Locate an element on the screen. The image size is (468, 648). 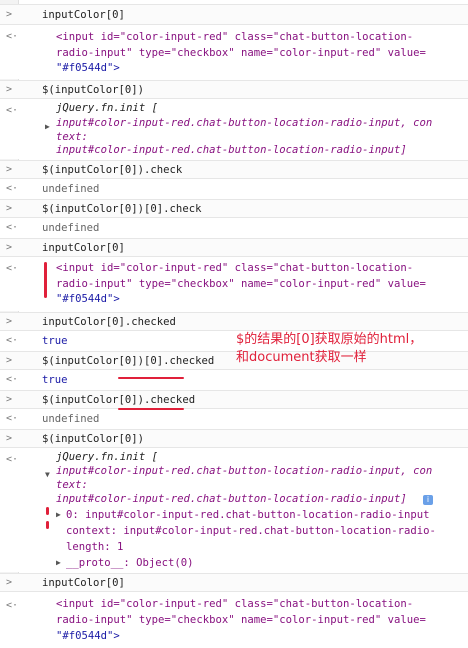
console-command: inputColor[0].checked is located at coordinates (109, 322).